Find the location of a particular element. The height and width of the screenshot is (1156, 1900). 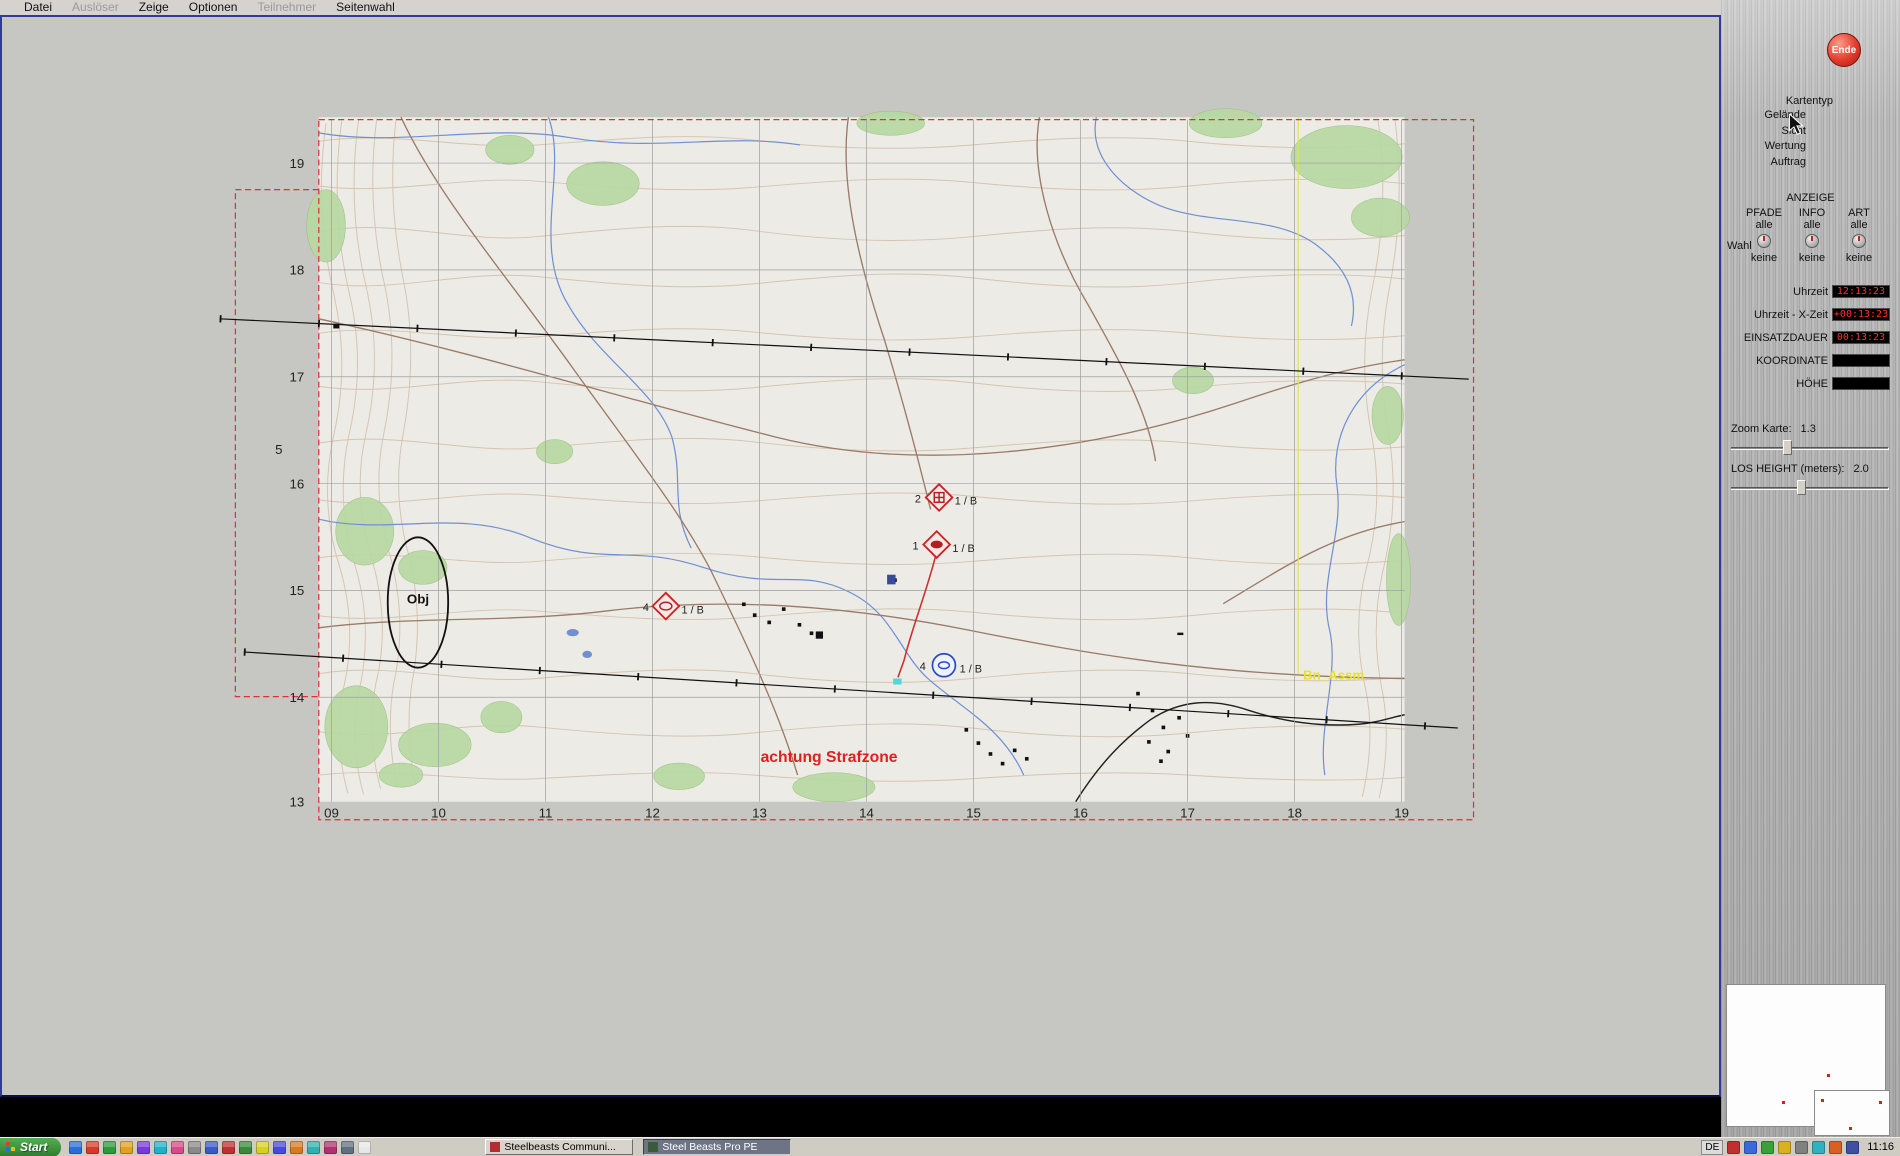

pfade-knob-icon is located at coordinates (1764, 241).